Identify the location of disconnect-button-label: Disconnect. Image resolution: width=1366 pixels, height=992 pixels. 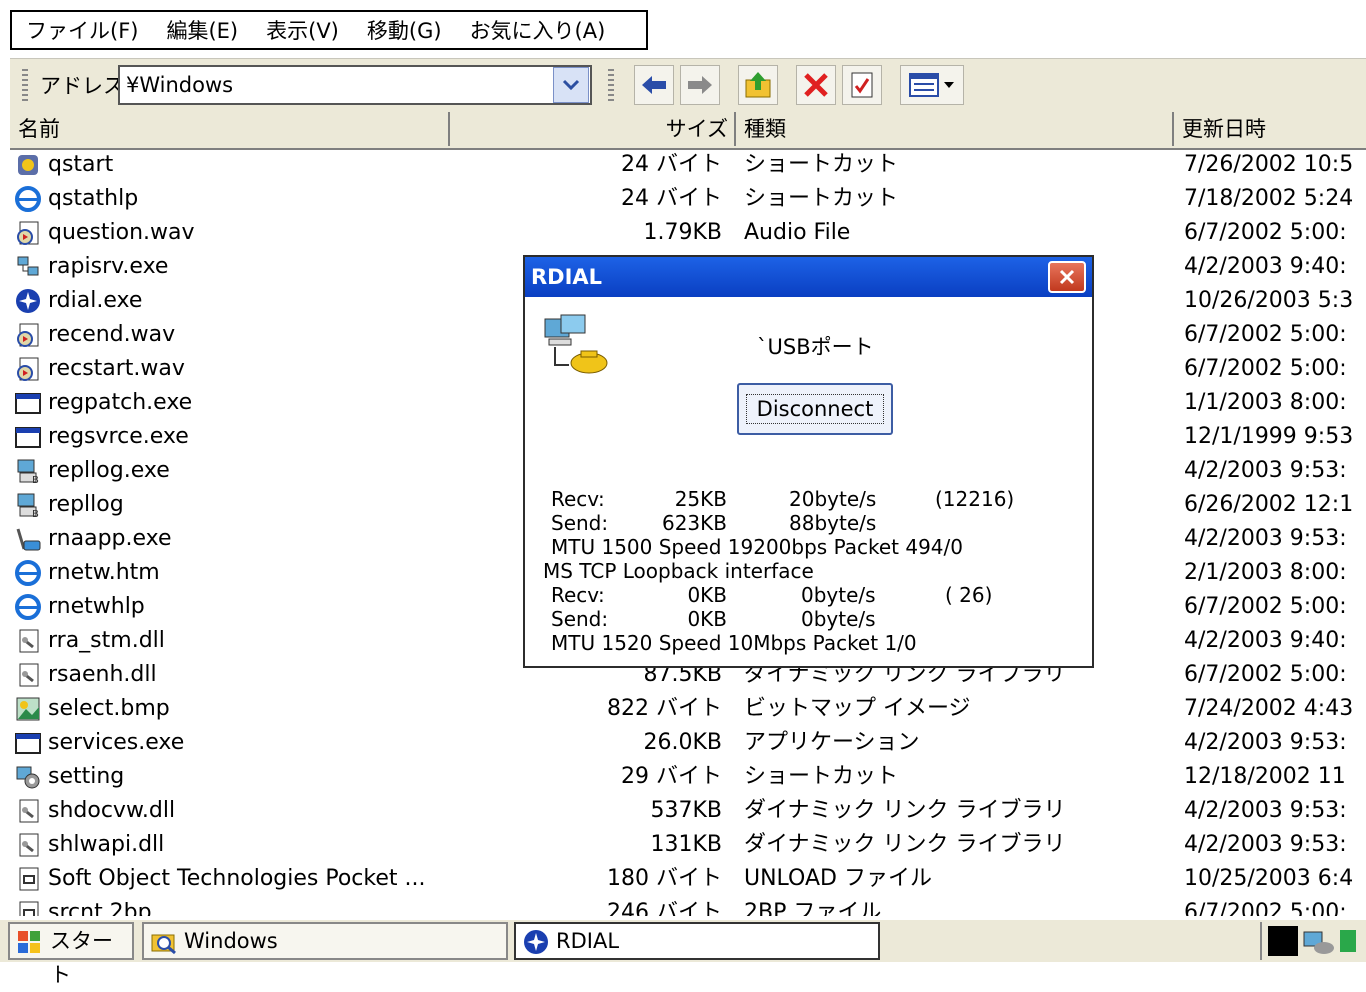
(815, 409).